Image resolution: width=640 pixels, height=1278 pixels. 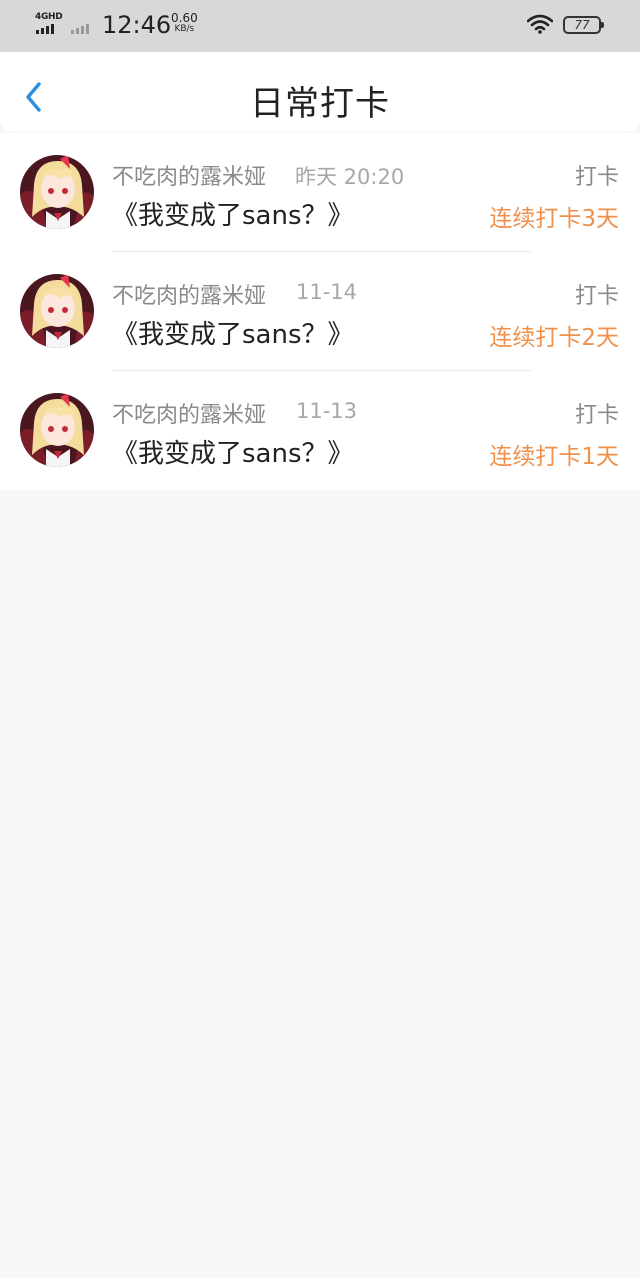 What do you see at coordinates (327, 411) in the screenshot?
I see `checkin-date: 11-13` at bounding box center [327, 411].